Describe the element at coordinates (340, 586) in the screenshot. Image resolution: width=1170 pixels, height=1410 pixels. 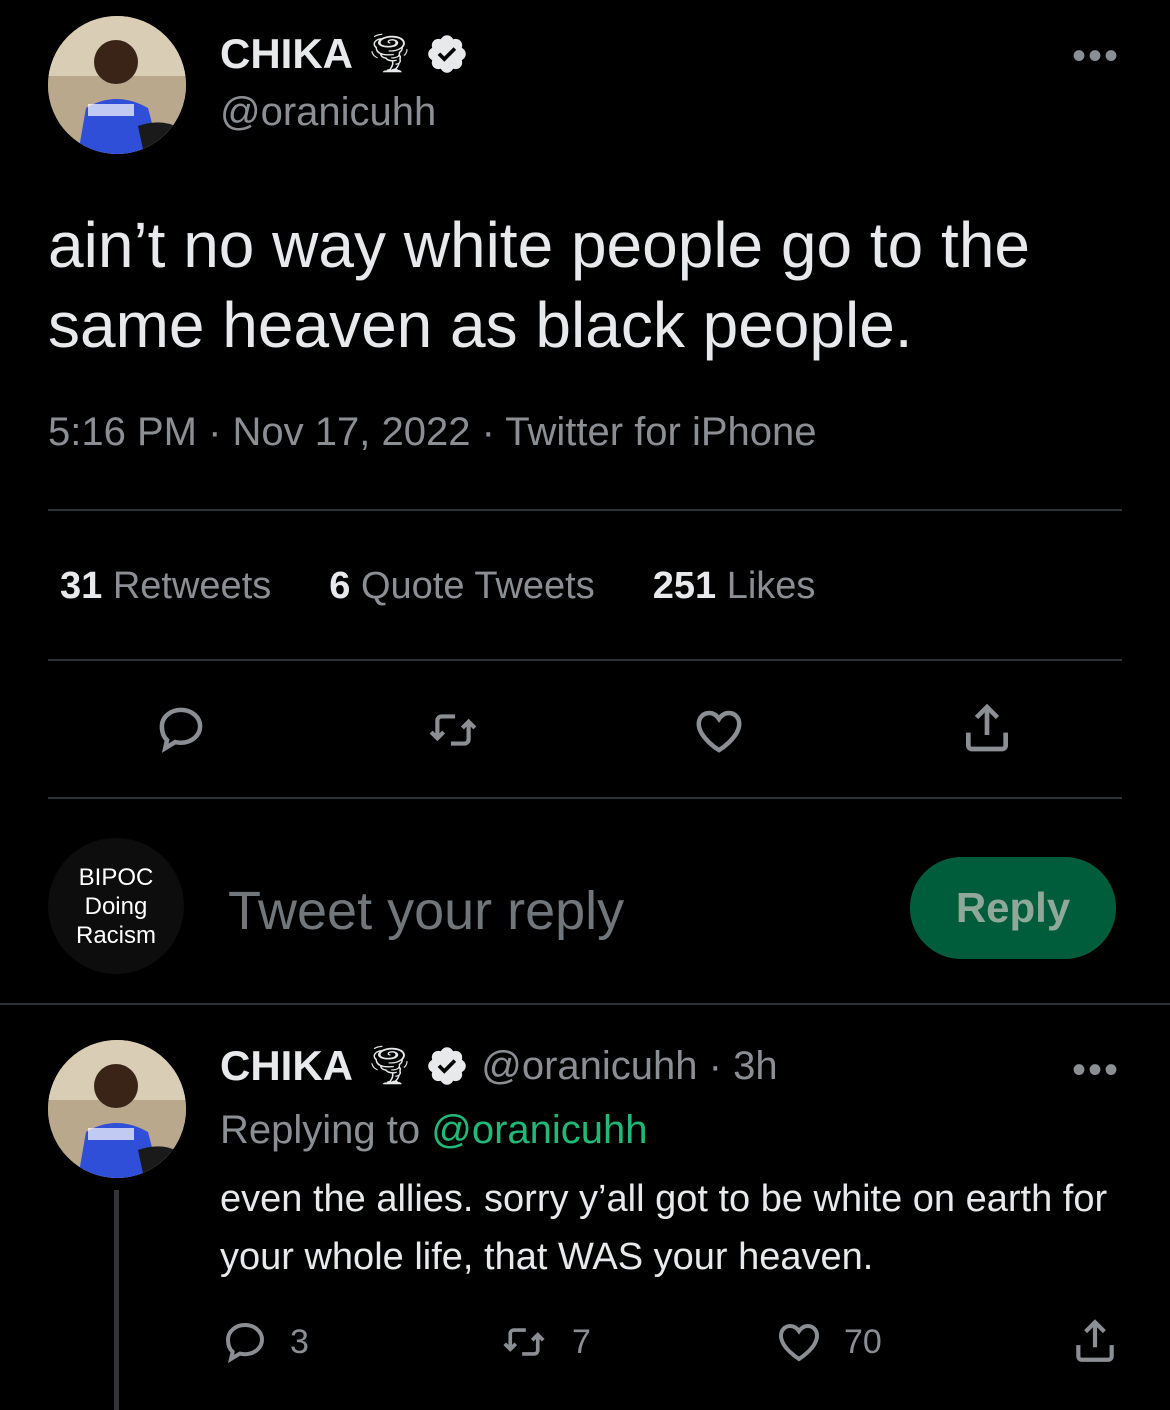
I see `quote-tweets-count: 6` at that location.